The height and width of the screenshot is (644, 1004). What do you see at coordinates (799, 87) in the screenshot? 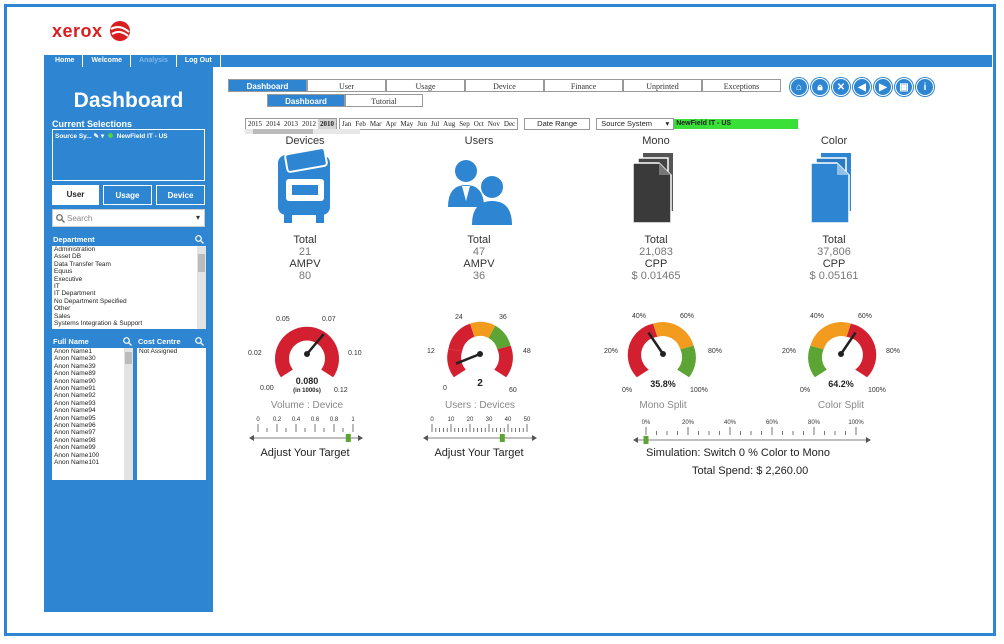
I see `home-icon: ⌂` at bounding box center [799, 87].